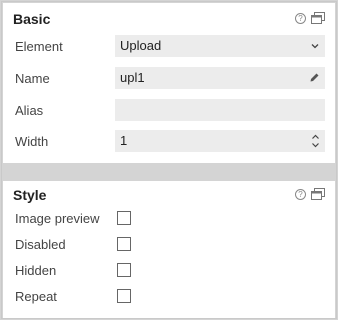 The width and height of the screenshot is (338, 320). What do you see at coordinates (169, 245) in the screenshot?
I see `disabled-row: Disabled` at bounding box center [169, 245].